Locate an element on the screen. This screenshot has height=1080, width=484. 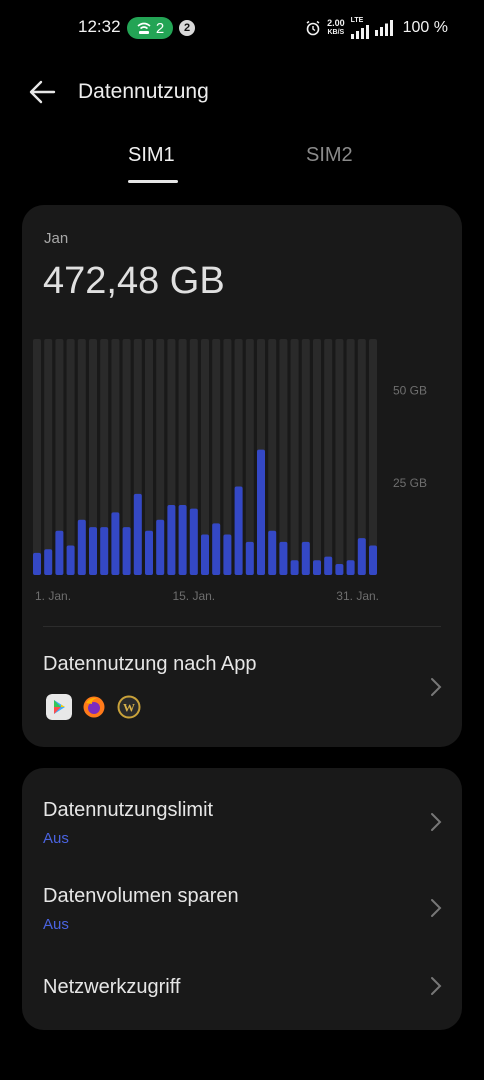
google-play-icon is located at coordinates (59, 707).